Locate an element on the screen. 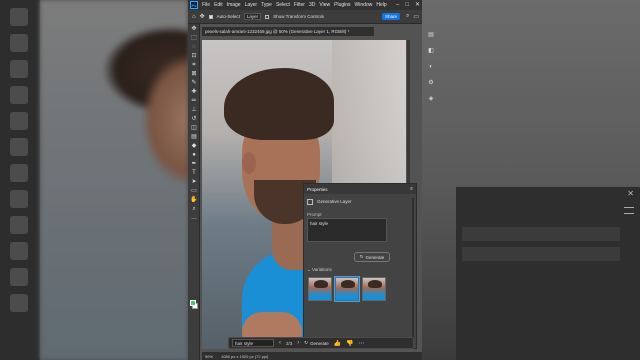  zoom-level: 50% is located at coordinates (209, 356).